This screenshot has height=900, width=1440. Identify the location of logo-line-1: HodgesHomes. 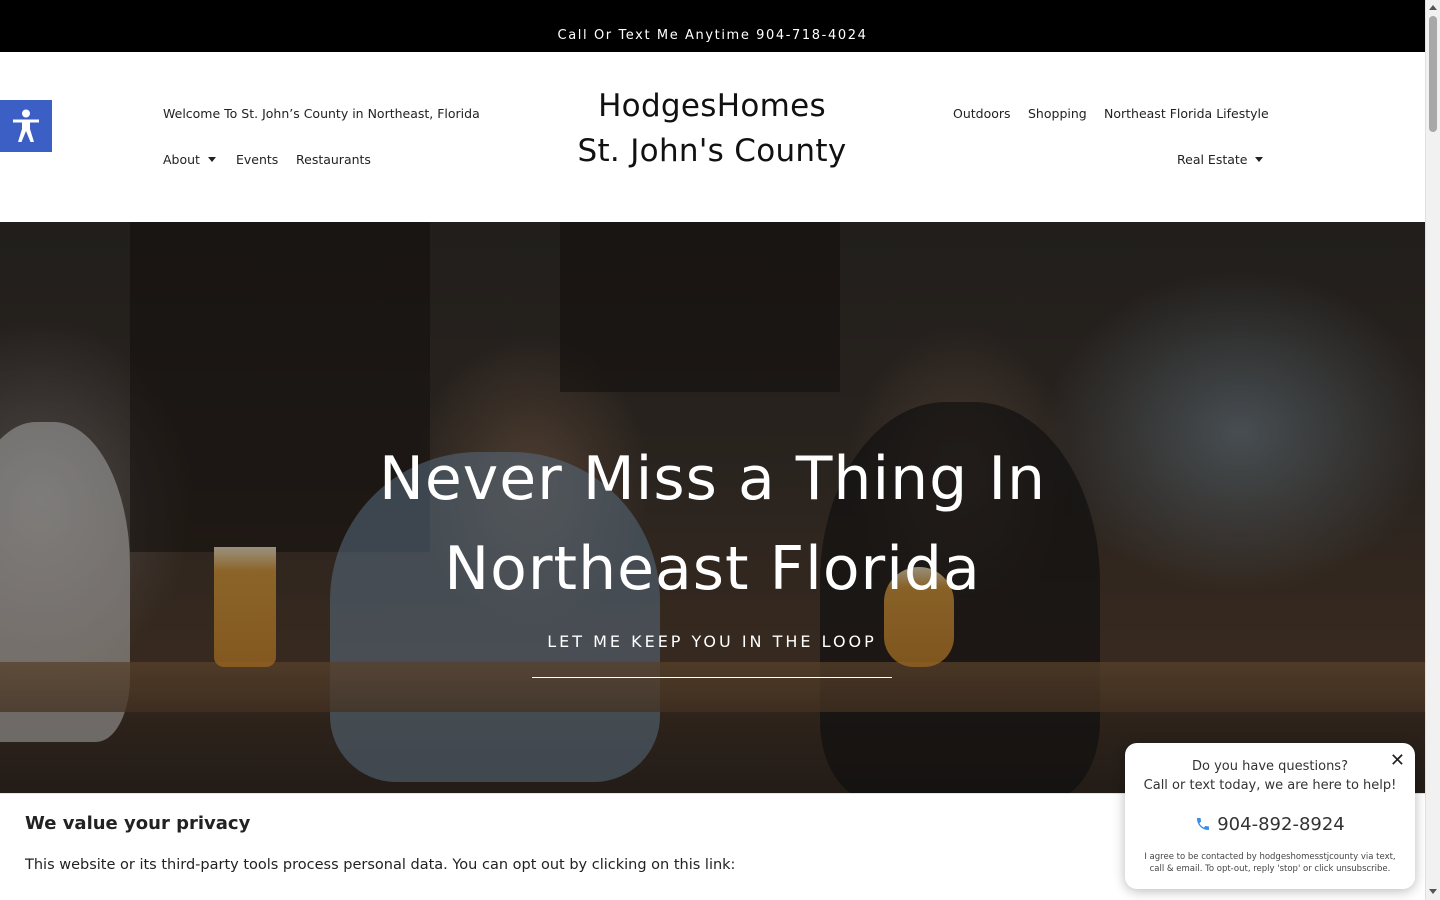
(712, 106).